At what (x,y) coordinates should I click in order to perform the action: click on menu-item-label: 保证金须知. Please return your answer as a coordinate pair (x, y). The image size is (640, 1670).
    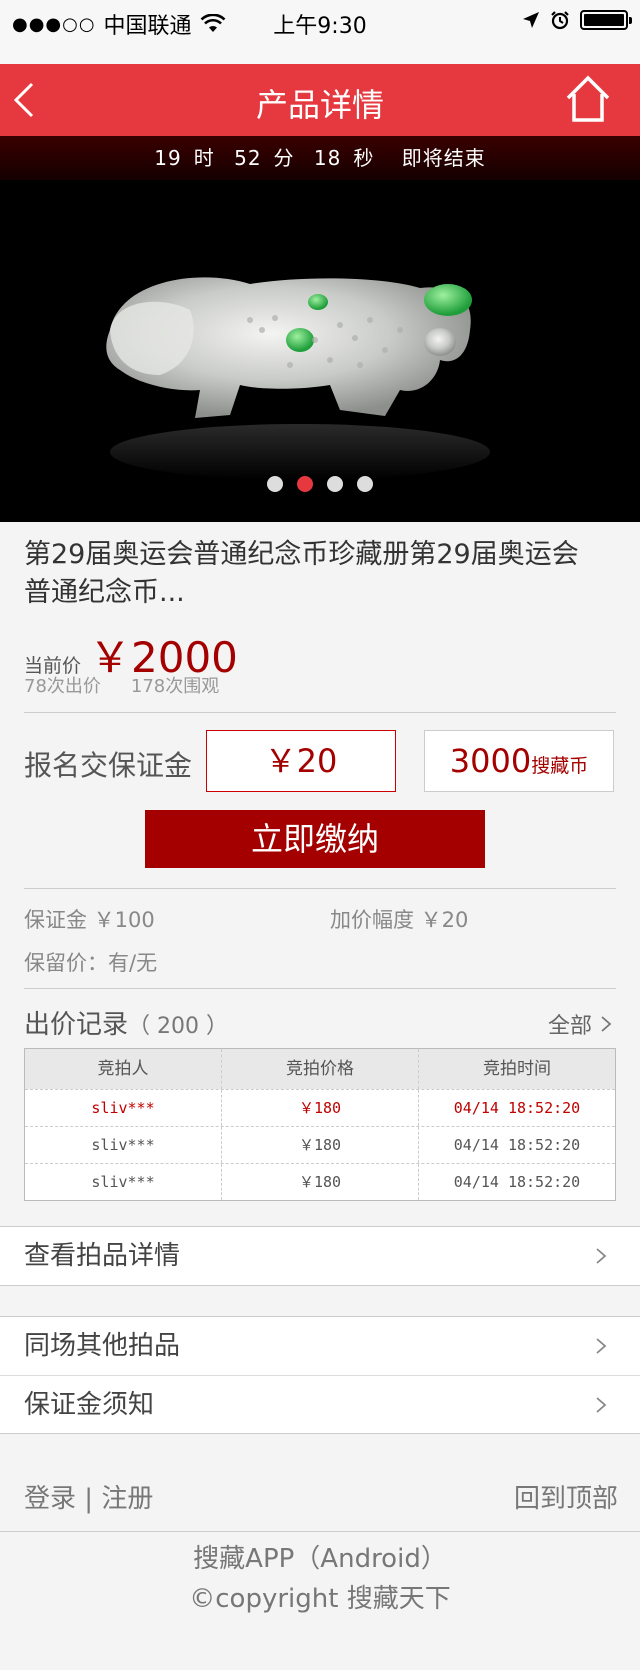
    Looking at the image, I should click on (89, 1405).